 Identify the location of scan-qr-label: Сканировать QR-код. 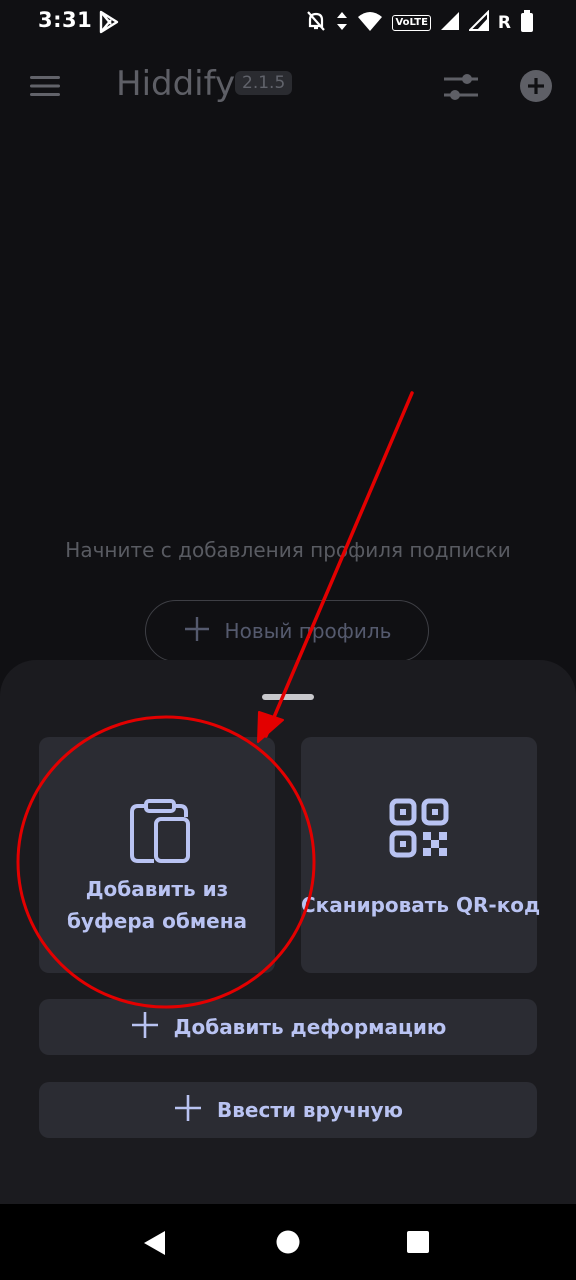
(421, 905).